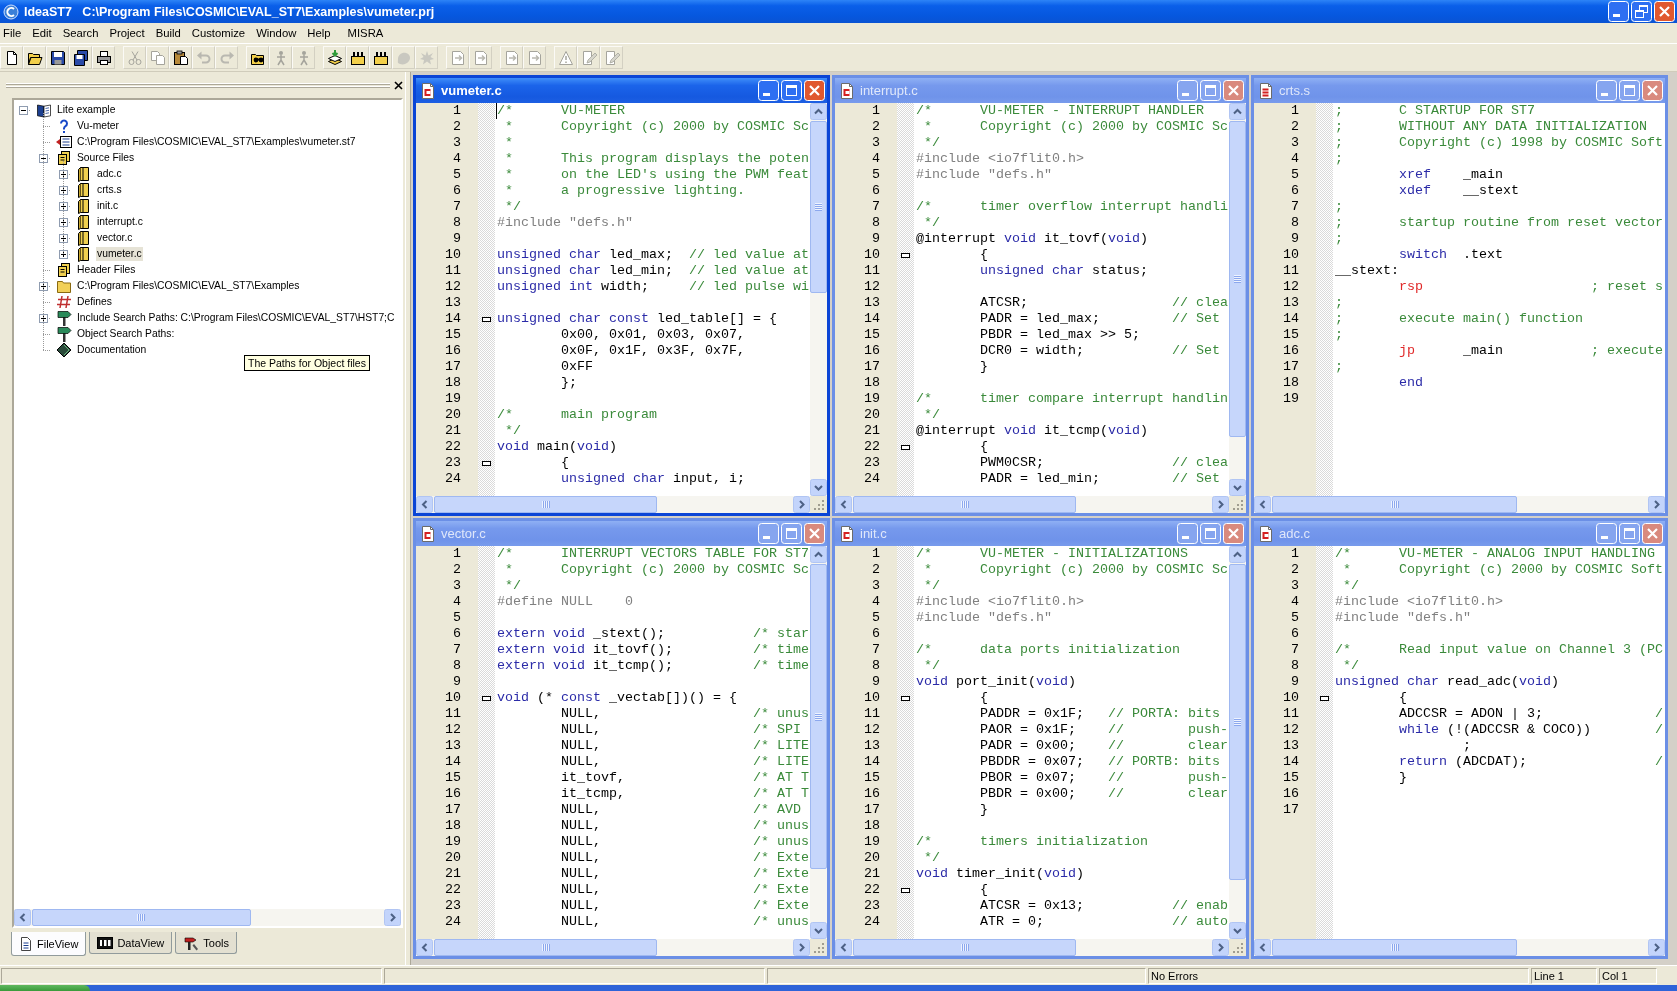 This screenshot has width=1677, height=991. I want to click on start-button, so click(45, 988).